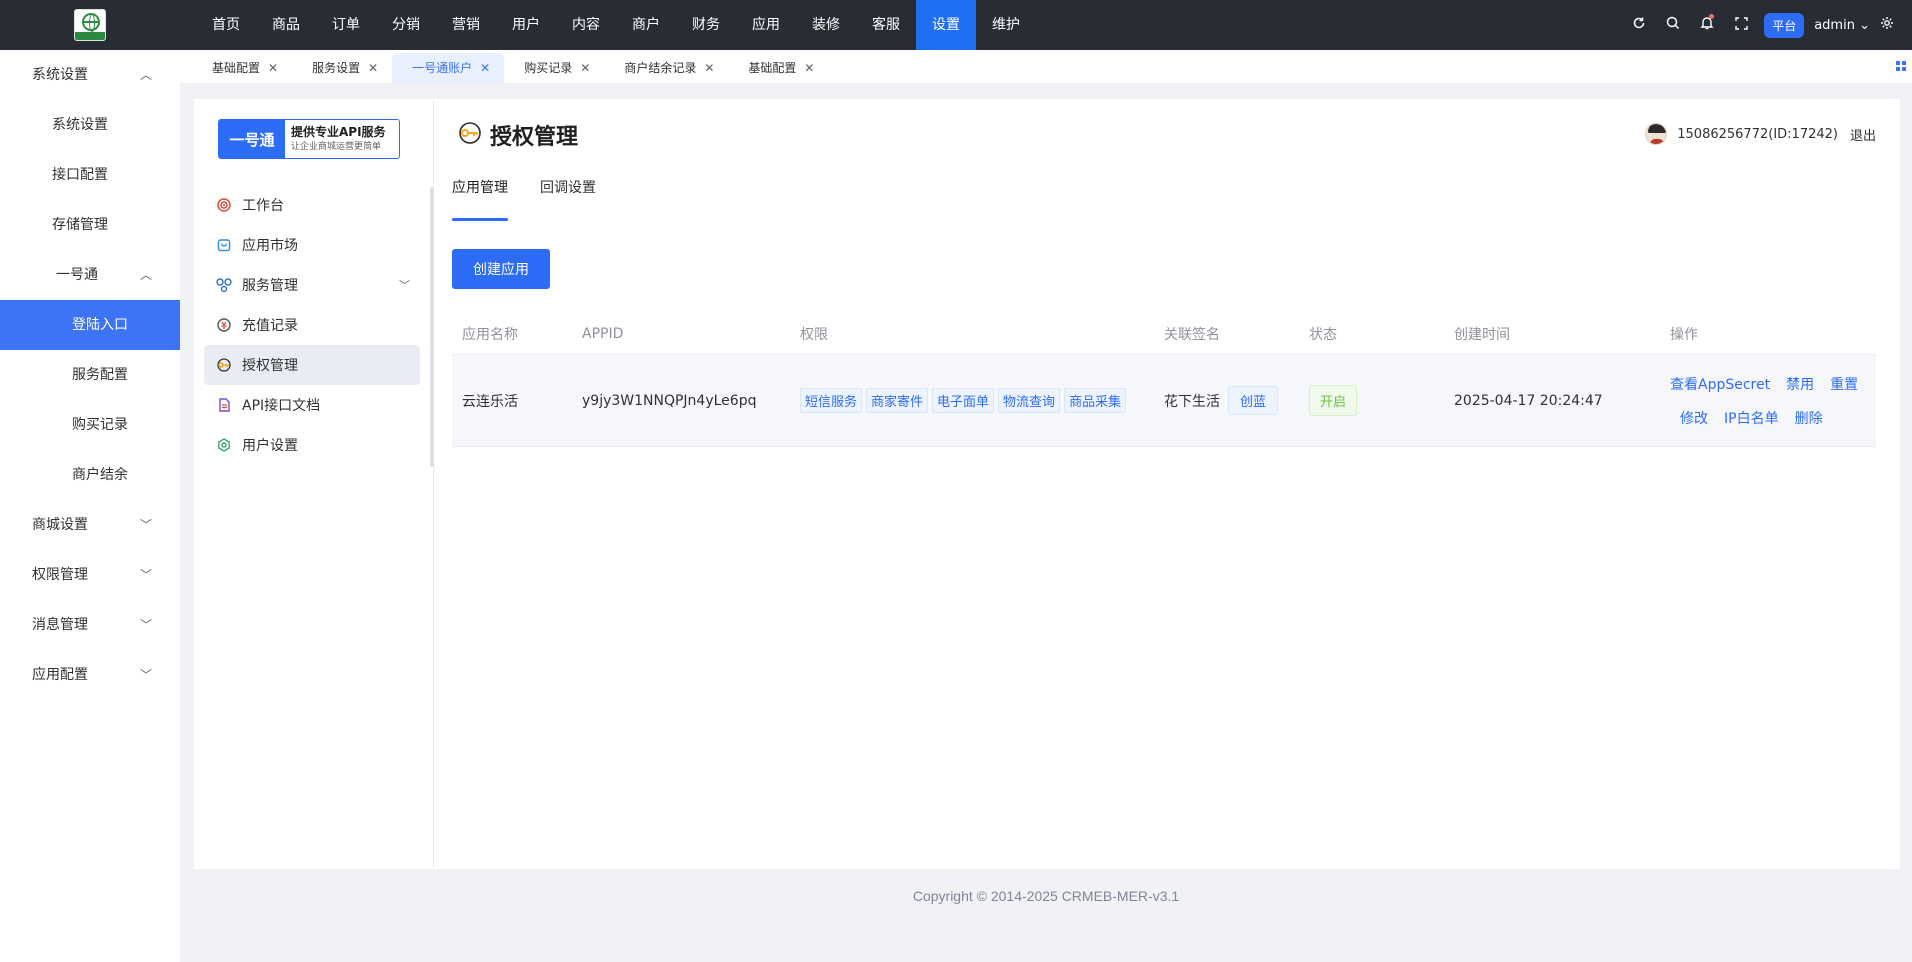 The width and height of the screenshot is (1912, 962). I want to click on key-icon, so click(224, 365).